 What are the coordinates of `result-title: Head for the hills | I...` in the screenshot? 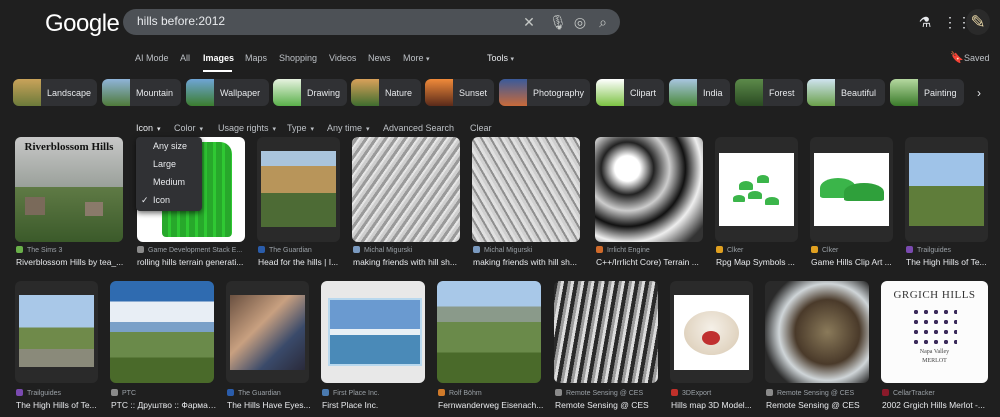 It's located at (300, 262).